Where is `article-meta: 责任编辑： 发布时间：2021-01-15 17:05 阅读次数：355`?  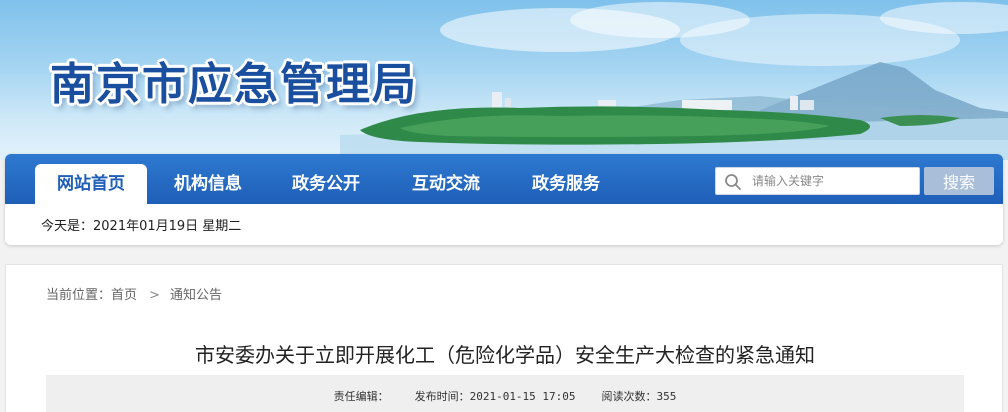 article-meta: 责任编辑： 发布时间：2021-01-15 17:05 阅读次数：355 is located at coordinates (505, 396).